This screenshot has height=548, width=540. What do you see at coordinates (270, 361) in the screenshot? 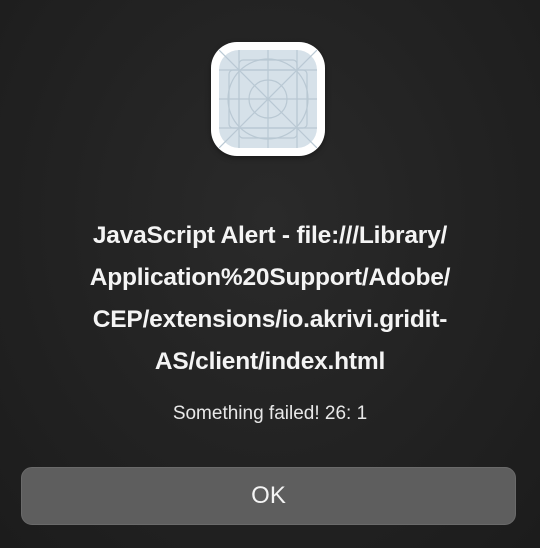
I see `alert-title-line: AS/client/index.html` at bounding box center [270, 361].